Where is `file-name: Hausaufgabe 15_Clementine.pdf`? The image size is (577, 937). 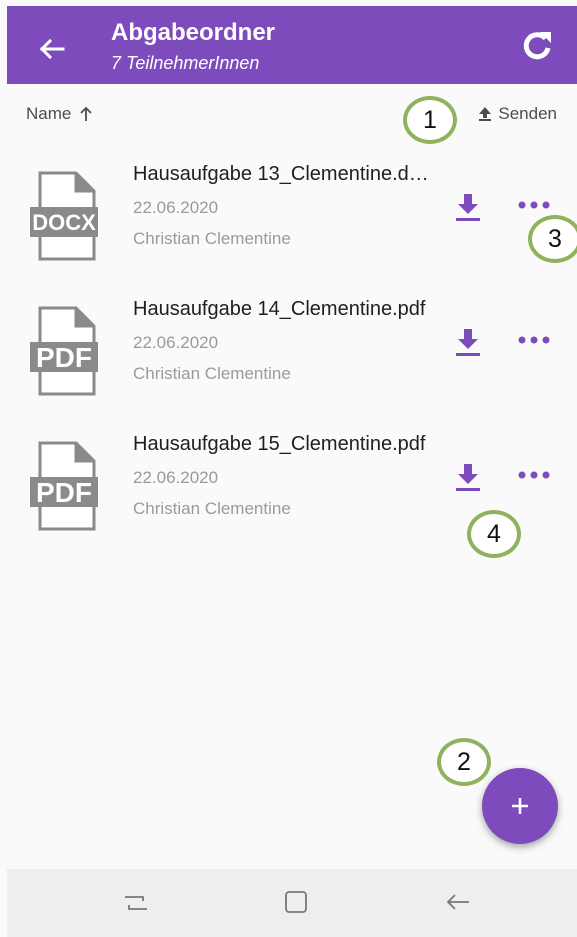
file-name: Hausaufgabe 15_Clementine.pdf is located at coordinates (279, 444).